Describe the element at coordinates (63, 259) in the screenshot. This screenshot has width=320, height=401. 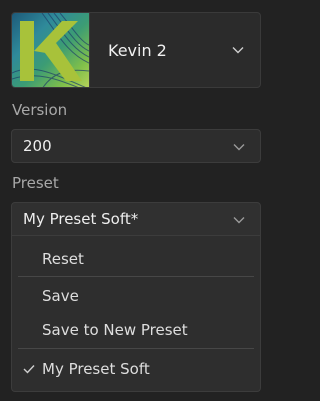
I see `menu-item-label: Reset` at that location.